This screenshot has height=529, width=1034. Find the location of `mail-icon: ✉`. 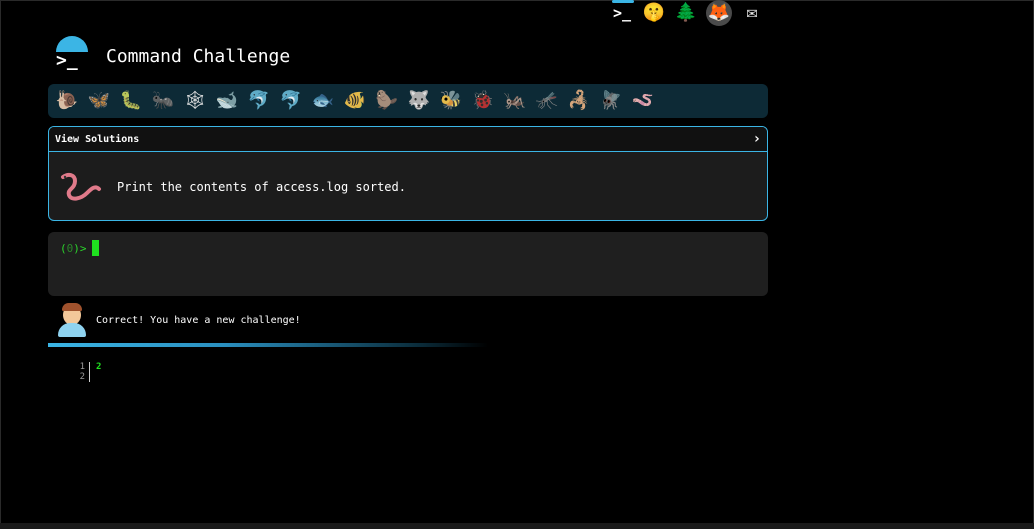

mail-icon: ✉ is located at coordinates (752, 13).